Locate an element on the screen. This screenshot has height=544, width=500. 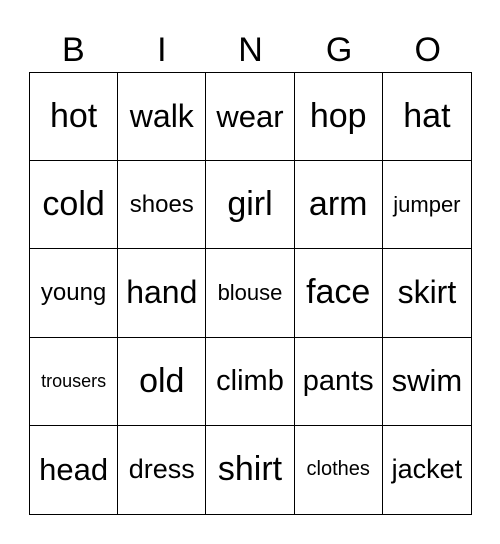
bingo-cell: clothes is located at coordinates (339, 469).